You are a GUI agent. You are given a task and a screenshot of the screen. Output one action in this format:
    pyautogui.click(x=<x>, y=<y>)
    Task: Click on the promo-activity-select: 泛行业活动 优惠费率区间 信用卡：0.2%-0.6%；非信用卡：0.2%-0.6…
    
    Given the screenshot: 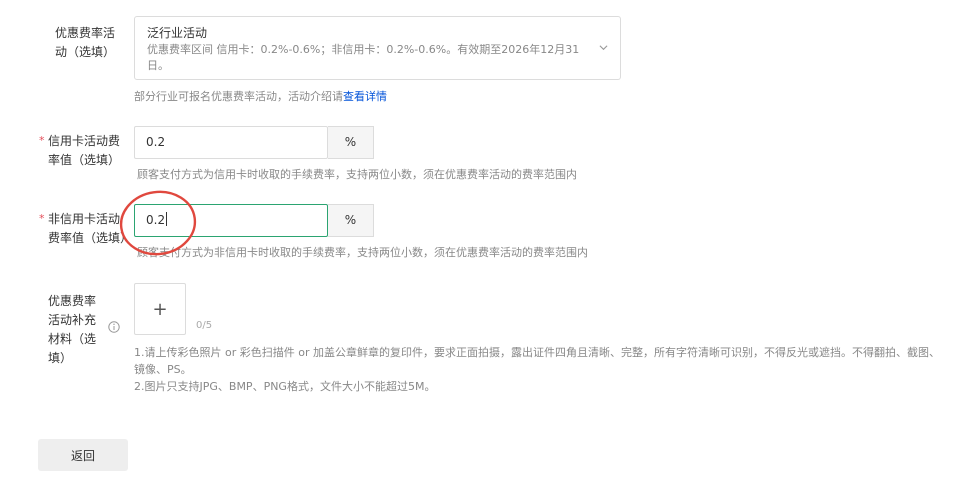 What is the action you would take?
    pyautogui.click(x=377, y=48)
    